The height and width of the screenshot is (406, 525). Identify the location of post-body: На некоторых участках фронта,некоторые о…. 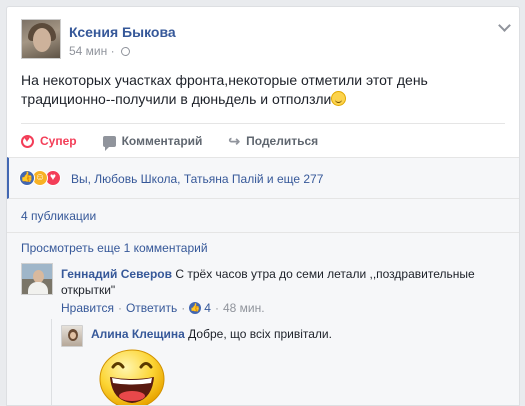
(266, 90).